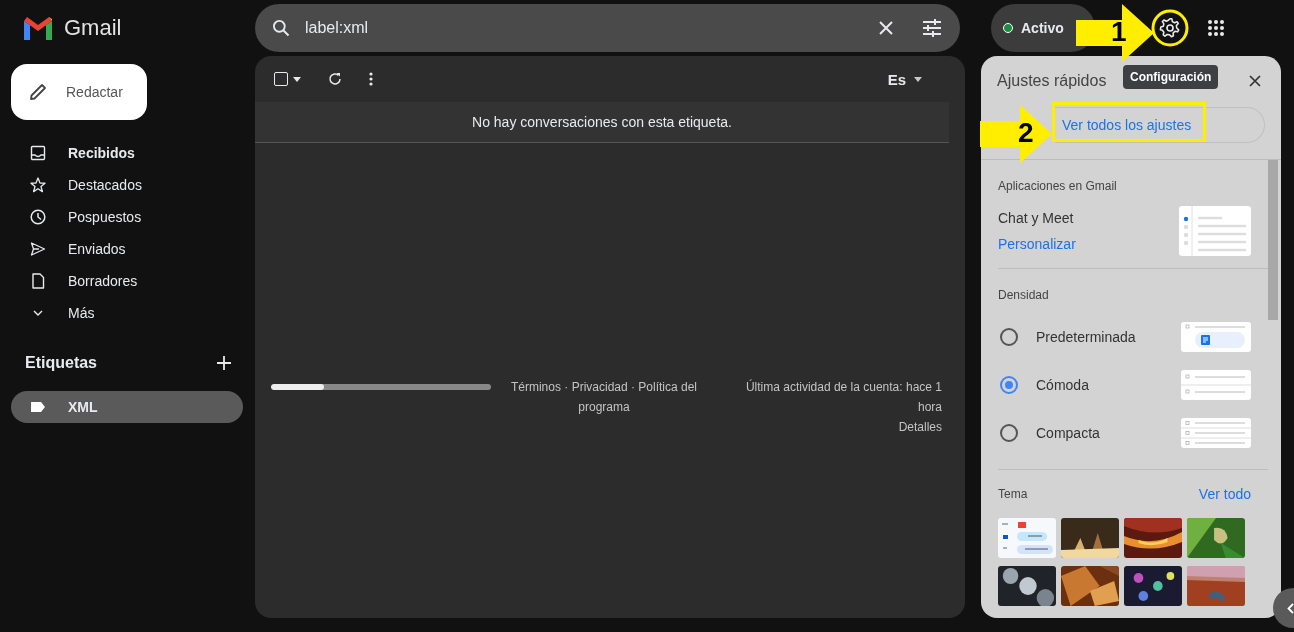 The width and height of the screenshot is (1294, 632). Describe the element at coordinates (1013, 494) in the screenshot. I see `section-title: Tema` at that location.